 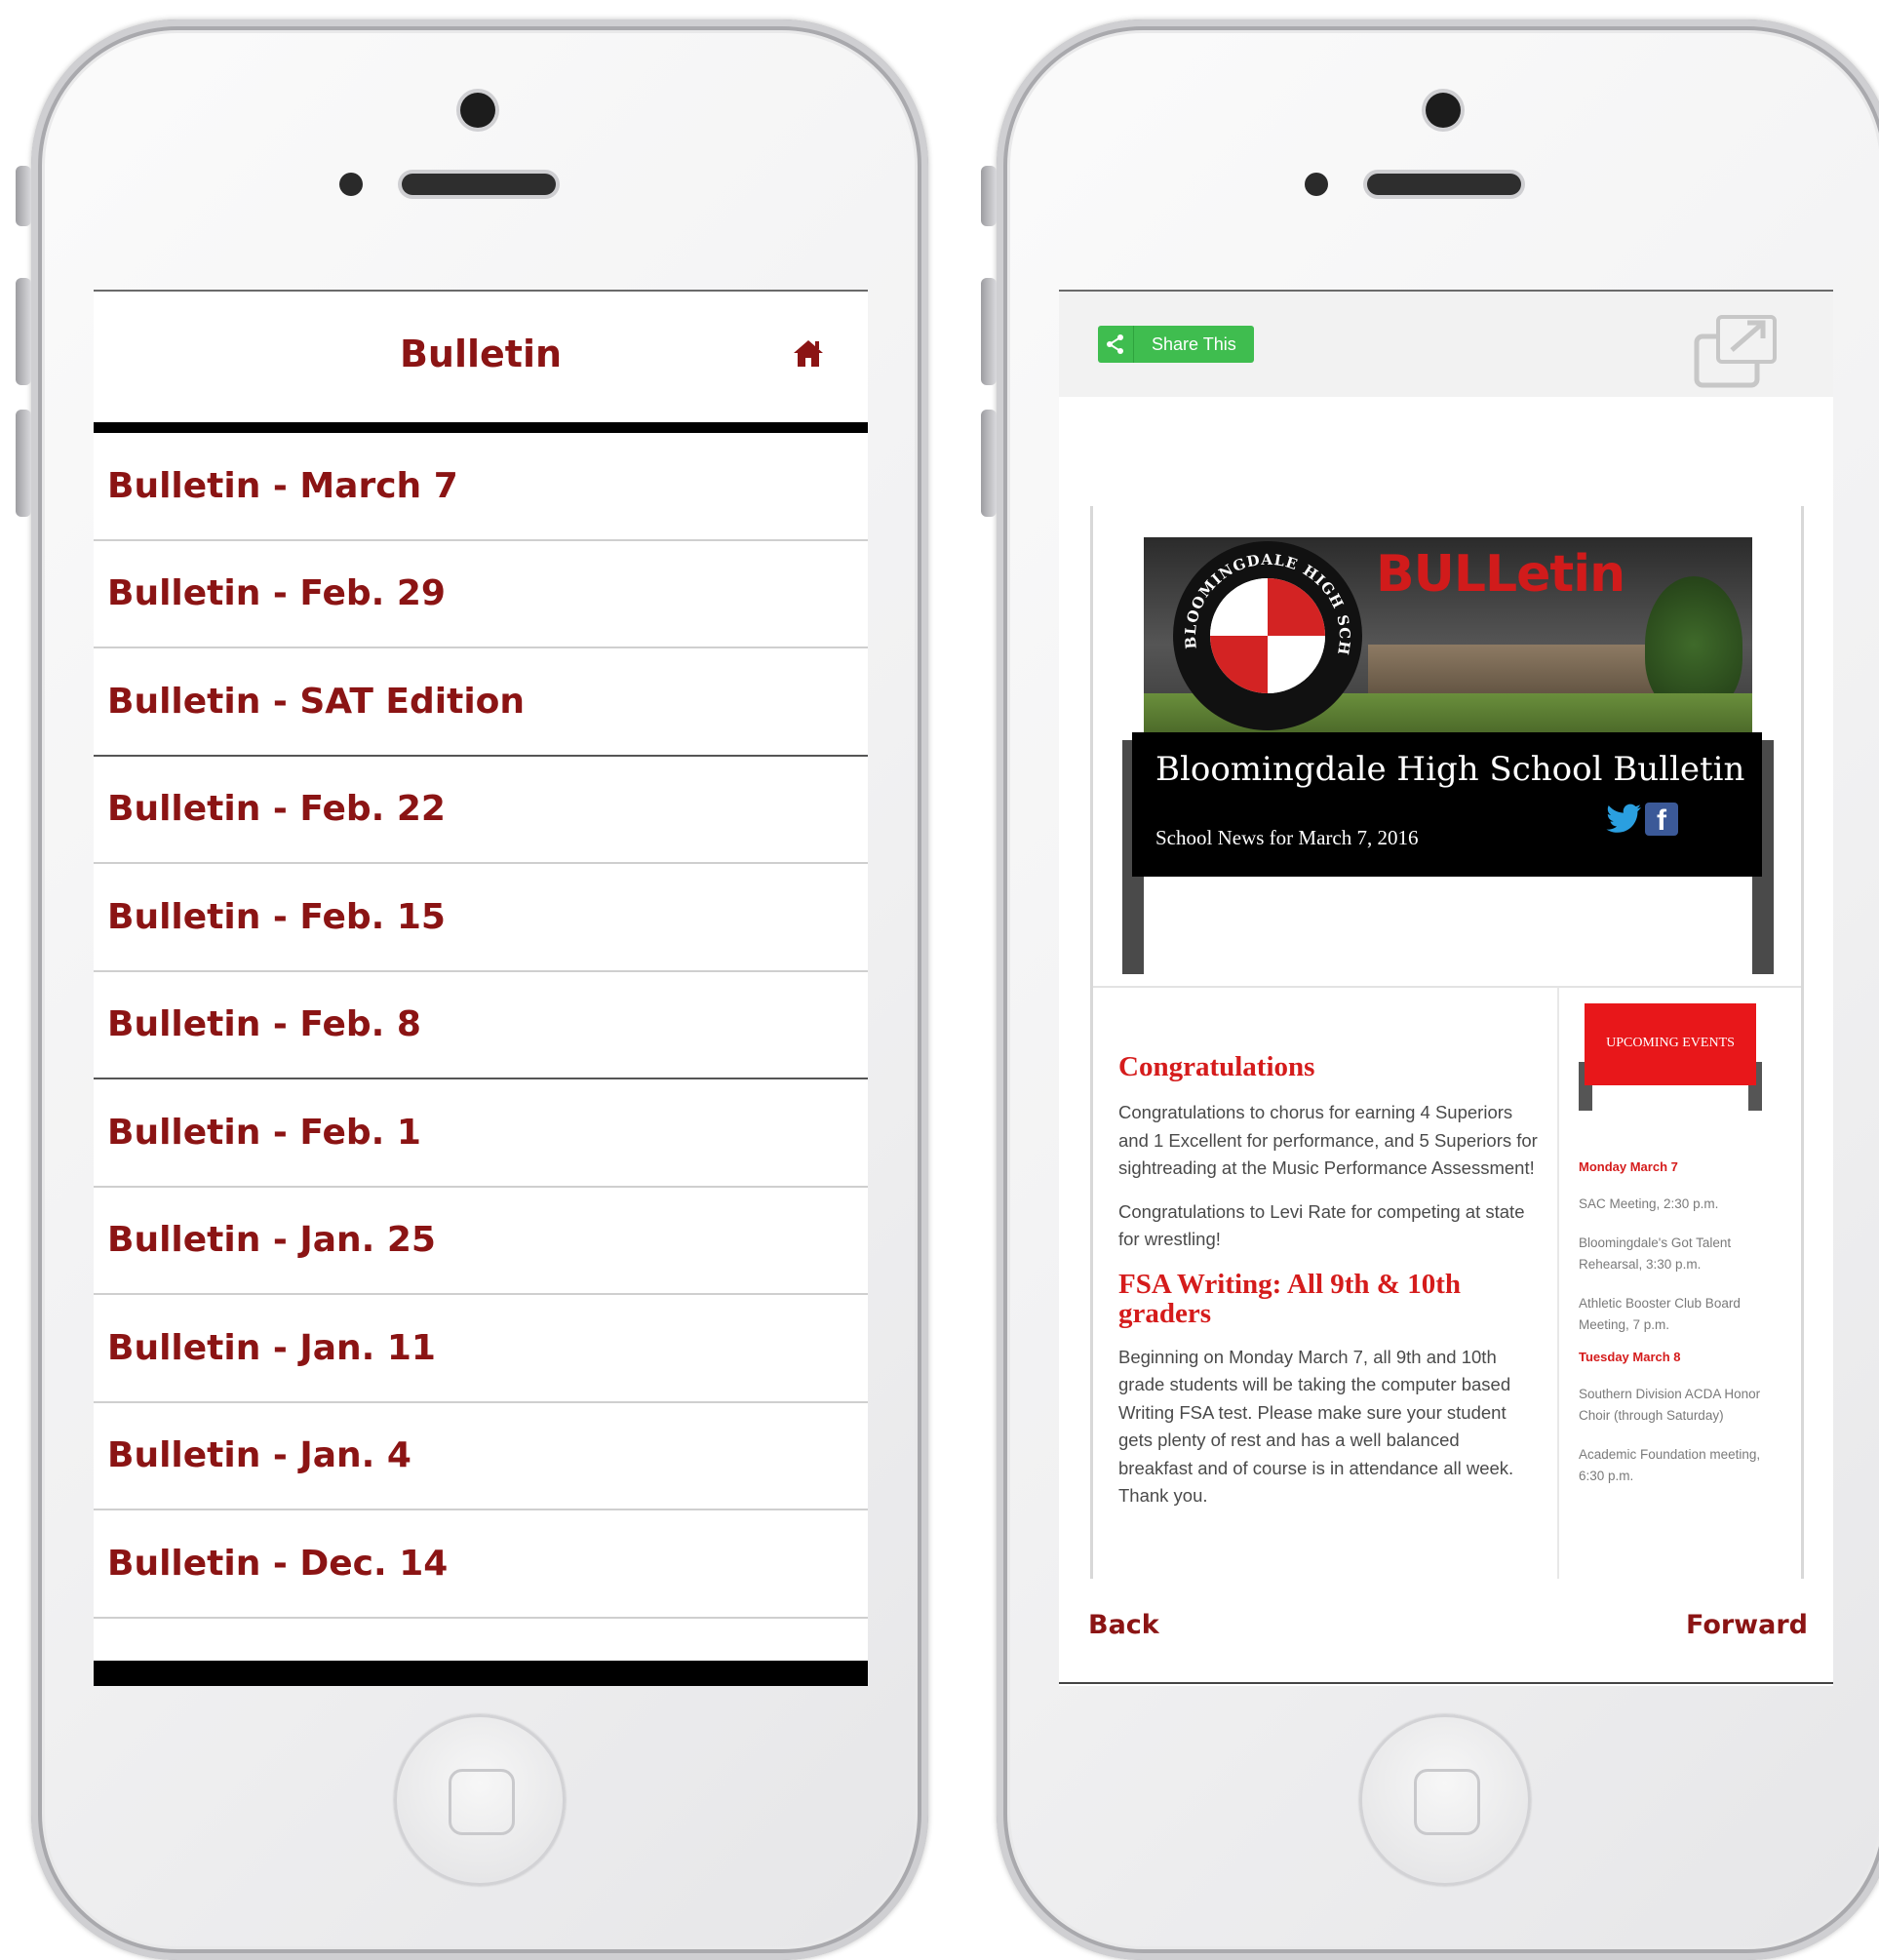 I want to click on list-item: Bulletin - Dec. 14, so click(x=481, y=1564).